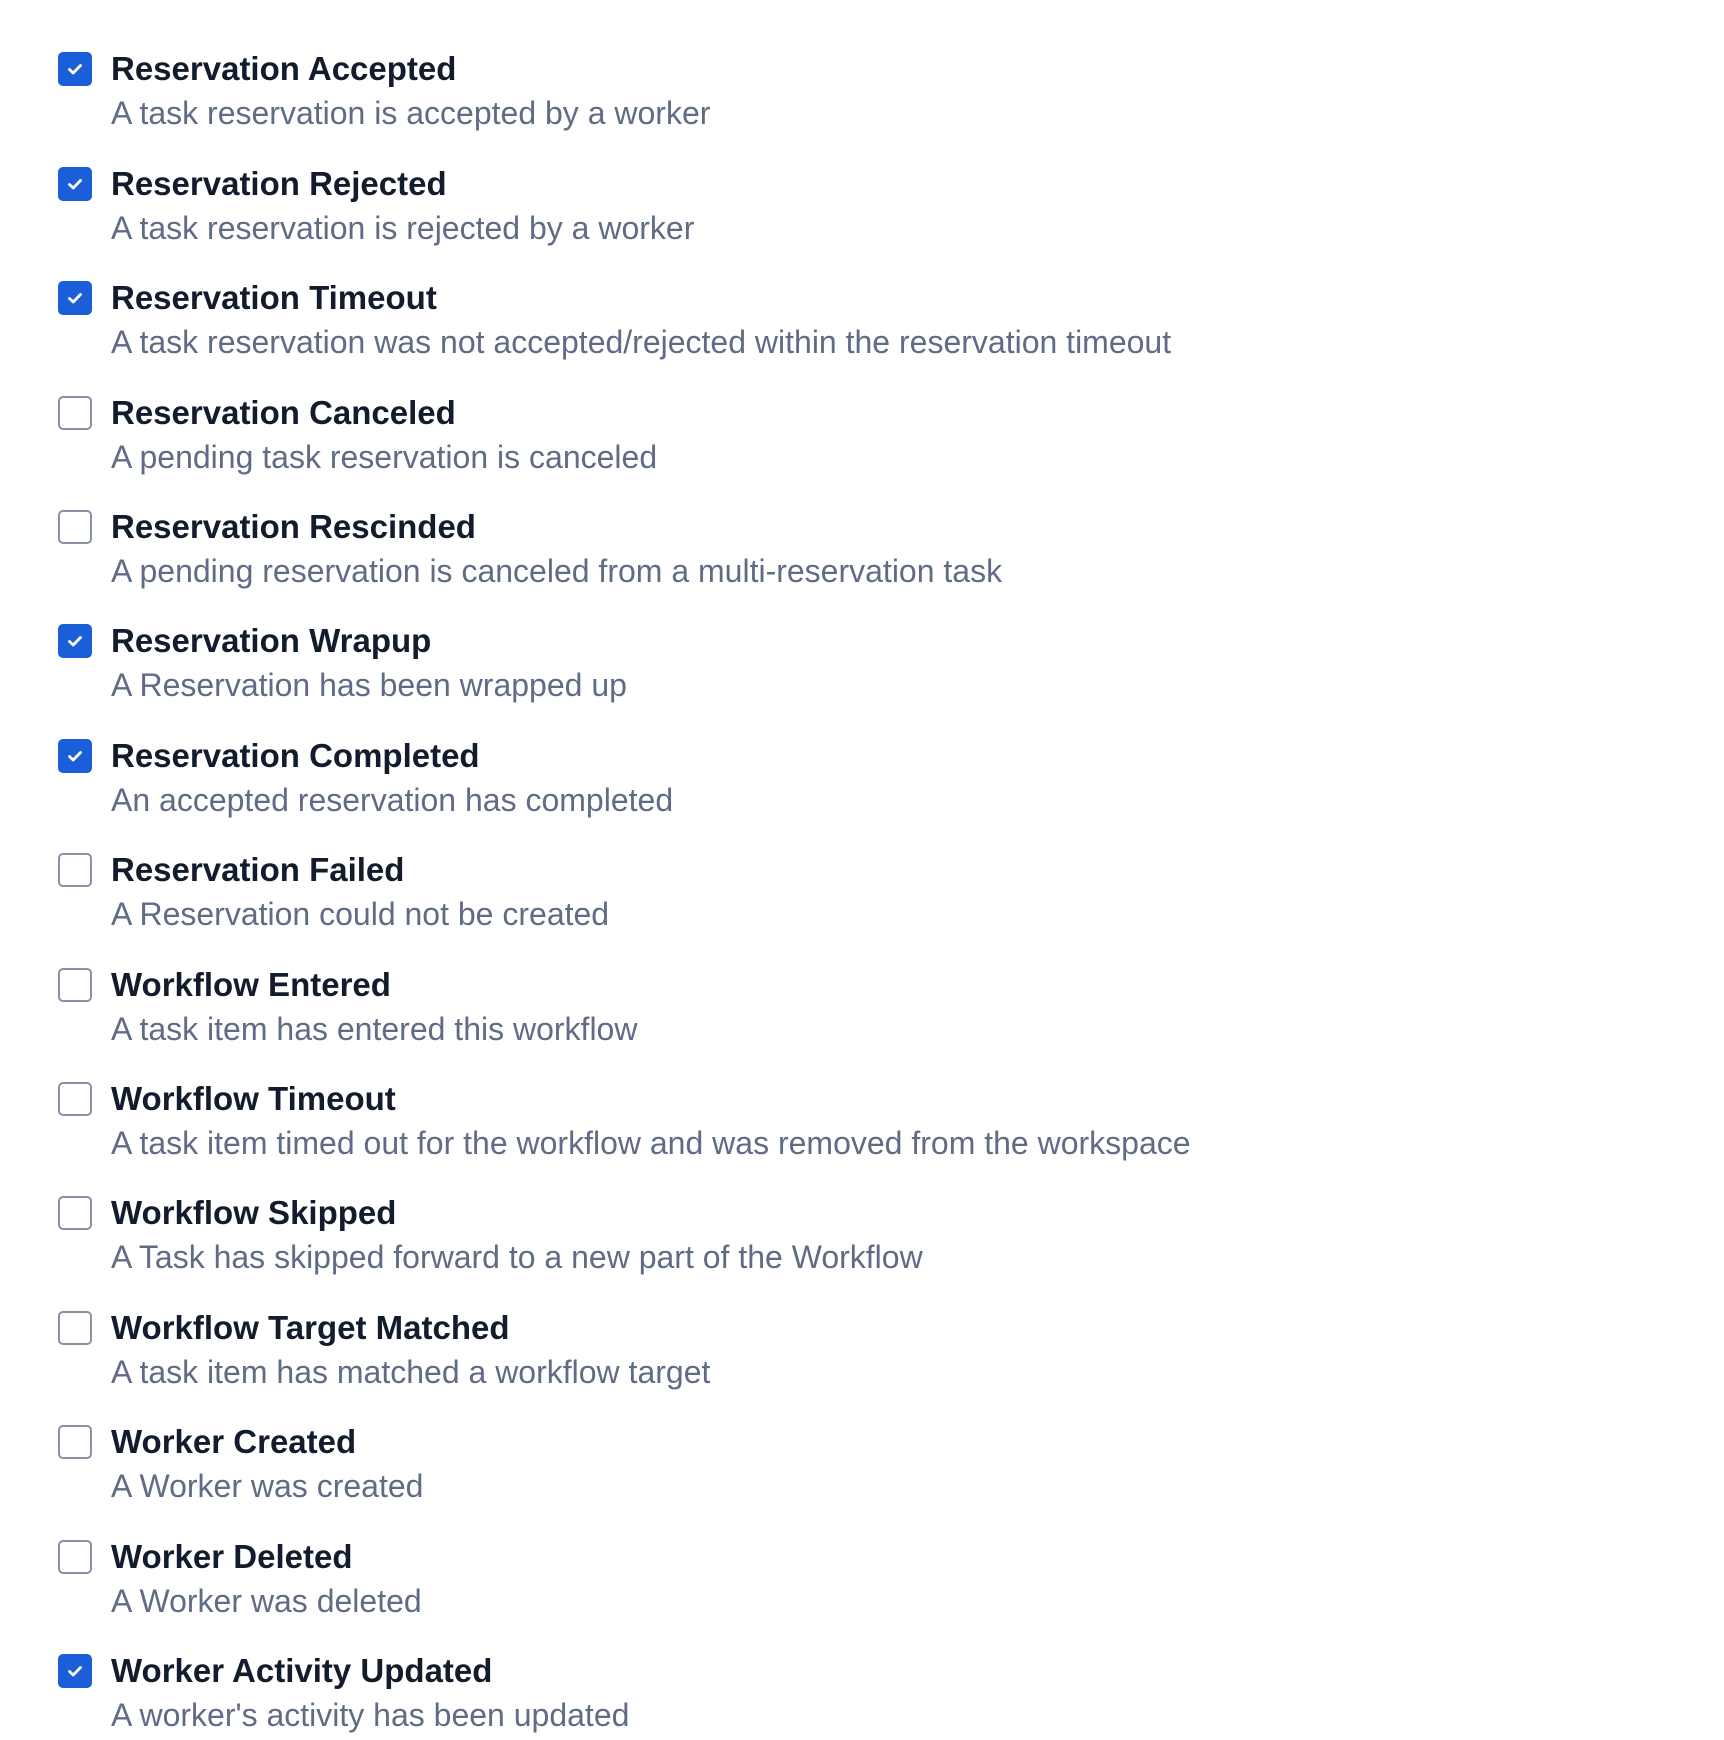  I want to click on event-description: A Worker was deleted, so click(266, 1601).